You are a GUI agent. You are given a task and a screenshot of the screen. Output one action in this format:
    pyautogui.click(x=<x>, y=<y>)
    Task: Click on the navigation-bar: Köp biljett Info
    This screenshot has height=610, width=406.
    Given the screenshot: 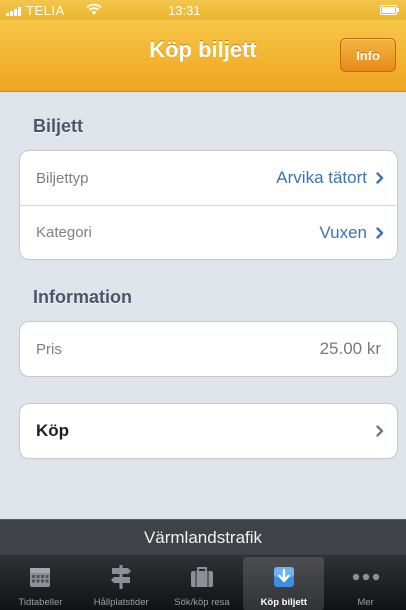 What is the action you would take?
    pyautogui.click(x=203, y=56)
    